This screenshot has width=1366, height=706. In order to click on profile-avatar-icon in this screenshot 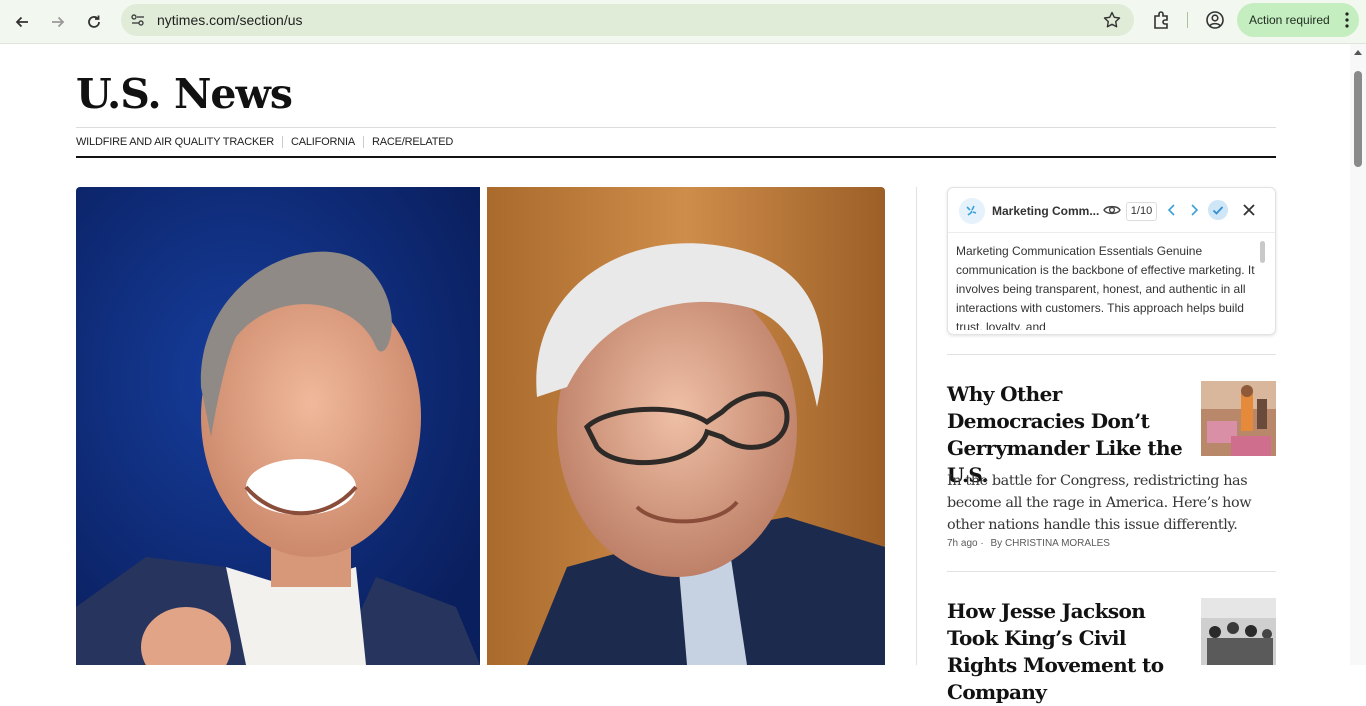, I will do `click(1215, 20)`.